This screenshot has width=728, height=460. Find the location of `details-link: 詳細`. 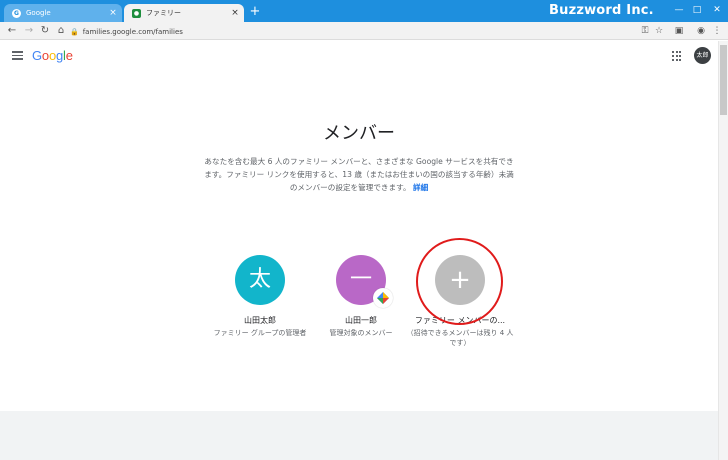

details-link: 詳細 is located at coordinates (420, 187).